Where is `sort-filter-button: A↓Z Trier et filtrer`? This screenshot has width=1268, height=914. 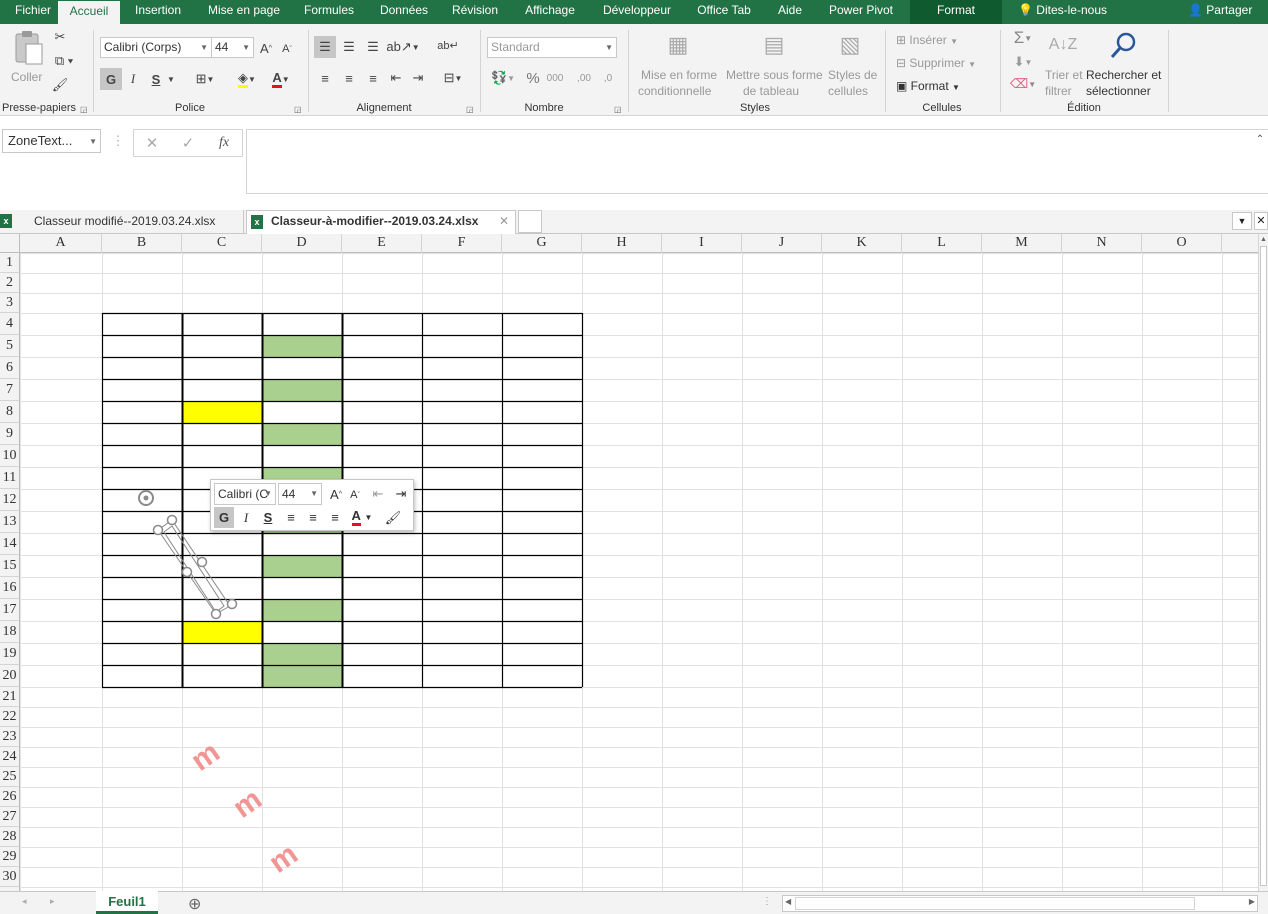 sort-filter-button: A↓Z Trier et filtrer is located at coordinates (1063, 64).